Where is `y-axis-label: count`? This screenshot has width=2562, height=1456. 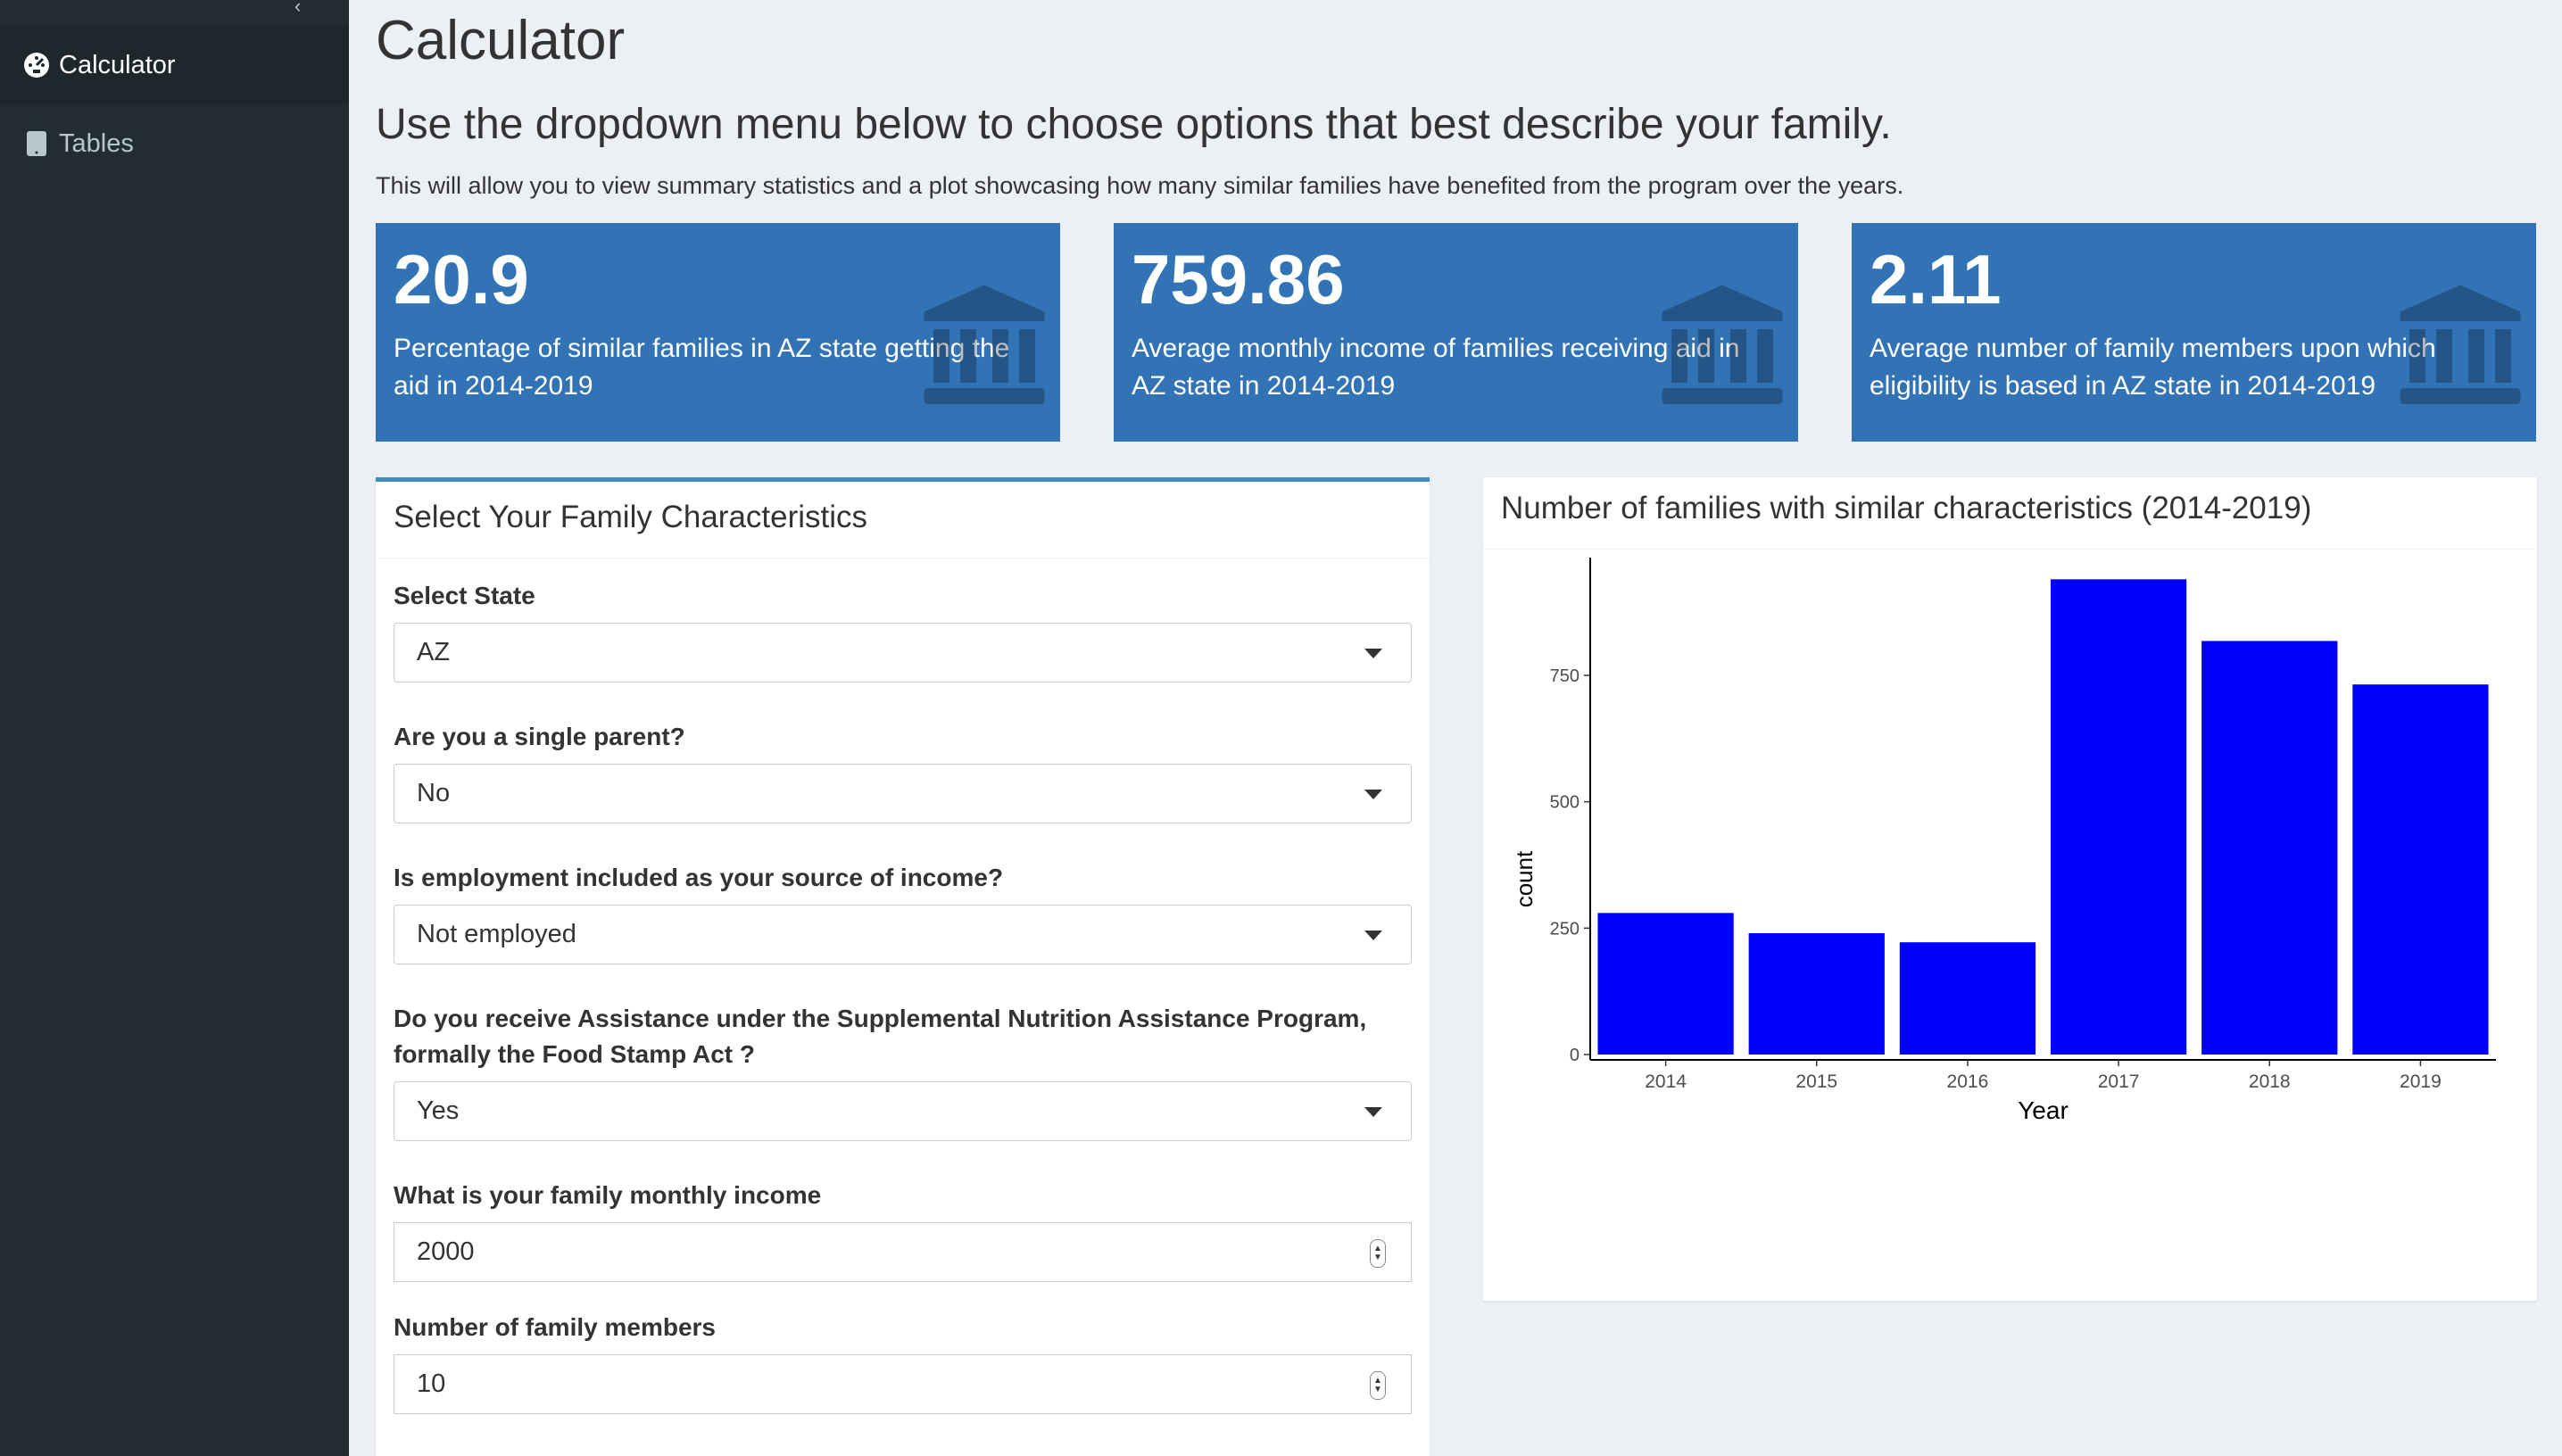 y-axis-label: count is located at coordinates (1524, 879).